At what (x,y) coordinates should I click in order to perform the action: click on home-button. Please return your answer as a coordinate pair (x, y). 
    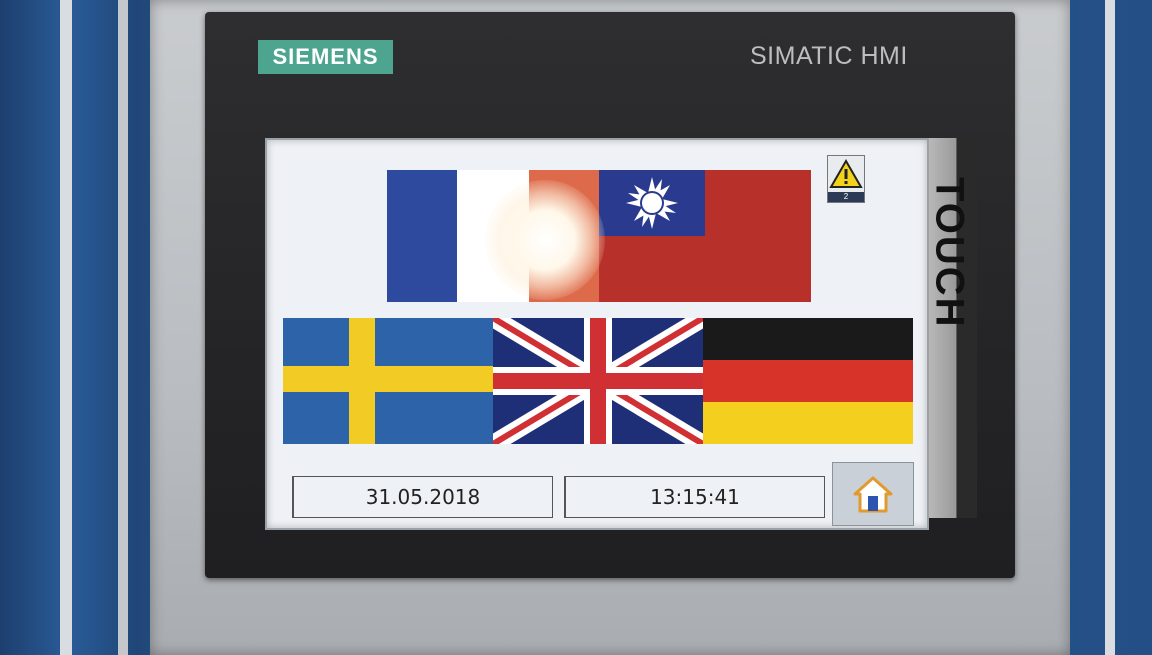
    Looking at the image, I should click on (873, 494).